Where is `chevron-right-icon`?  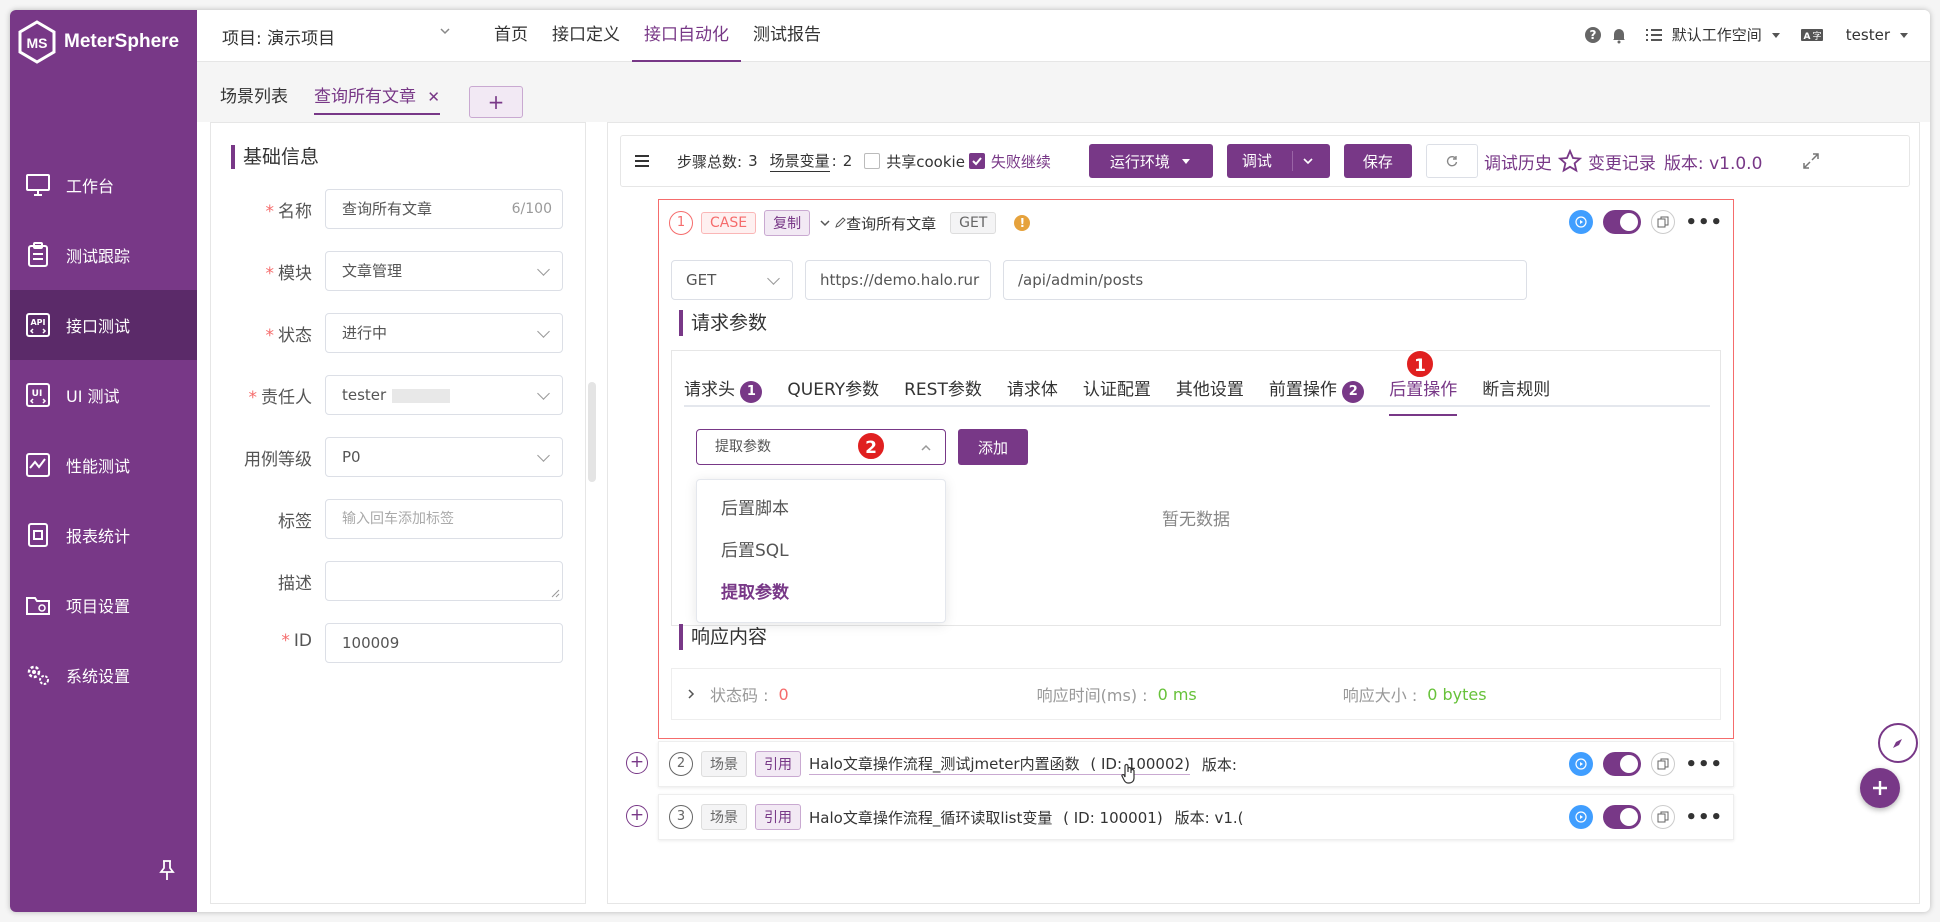
chevron-right-icon is located at coordinates (691, 694).